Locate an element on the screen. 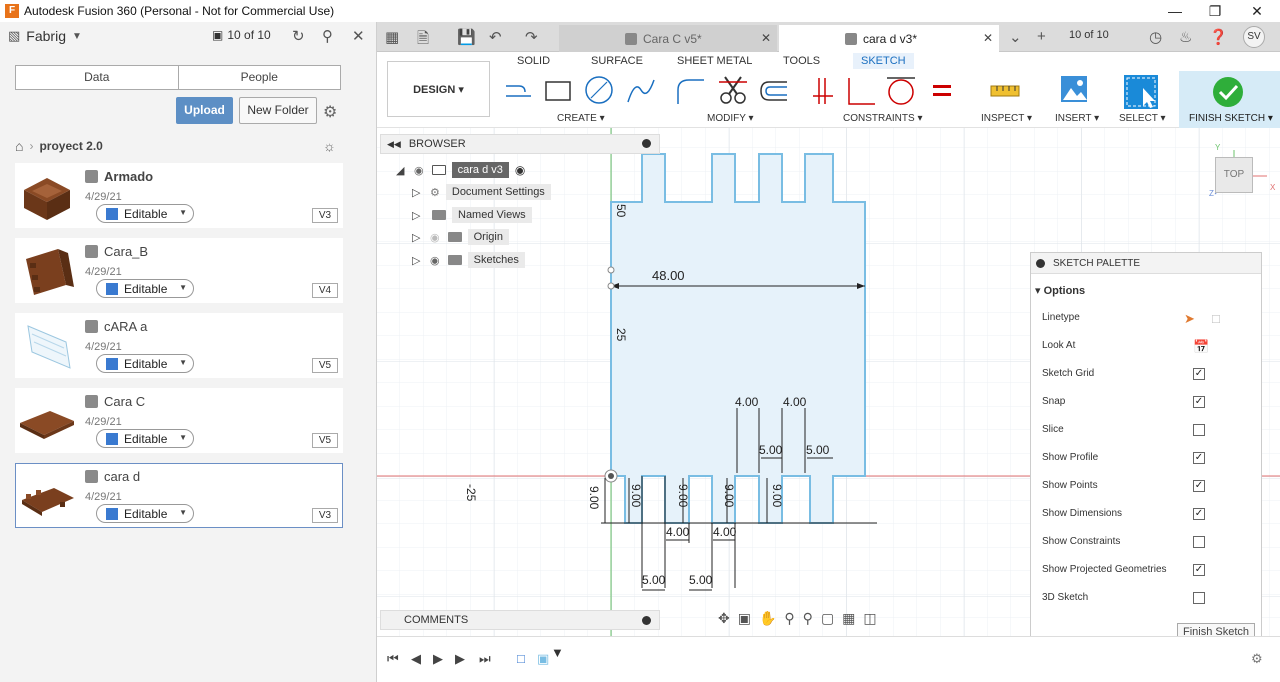 The height and width of the screenshot is (682, 1280). job-status-count: 10 of 10 is located at coordinates (1089, 35).